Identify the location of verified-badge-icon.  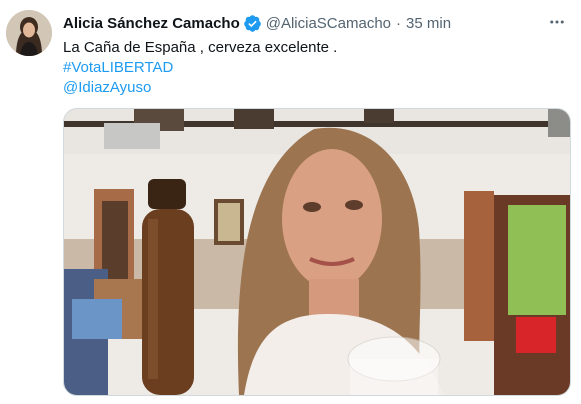
(252, 23).